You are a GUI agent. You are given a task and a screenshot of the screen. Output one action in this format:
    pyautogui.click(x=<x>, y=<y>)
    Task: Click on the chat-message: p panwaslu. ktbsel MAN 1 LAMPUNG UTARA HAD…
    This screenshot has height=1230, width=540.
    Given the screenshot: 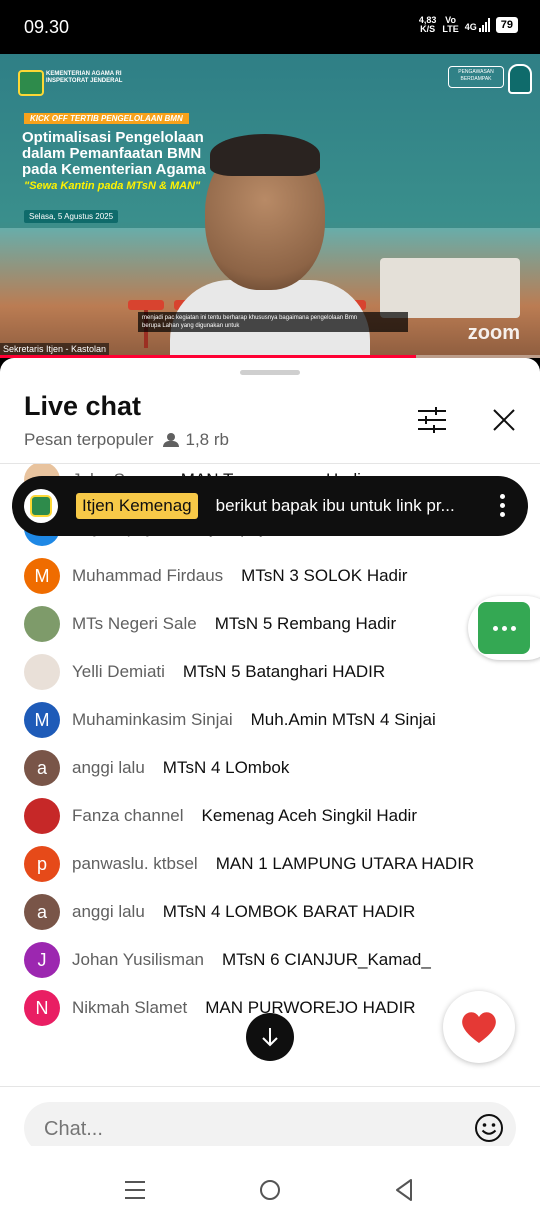 What is the action you would take?
    pyautogui.click(x=274, y=864)
    